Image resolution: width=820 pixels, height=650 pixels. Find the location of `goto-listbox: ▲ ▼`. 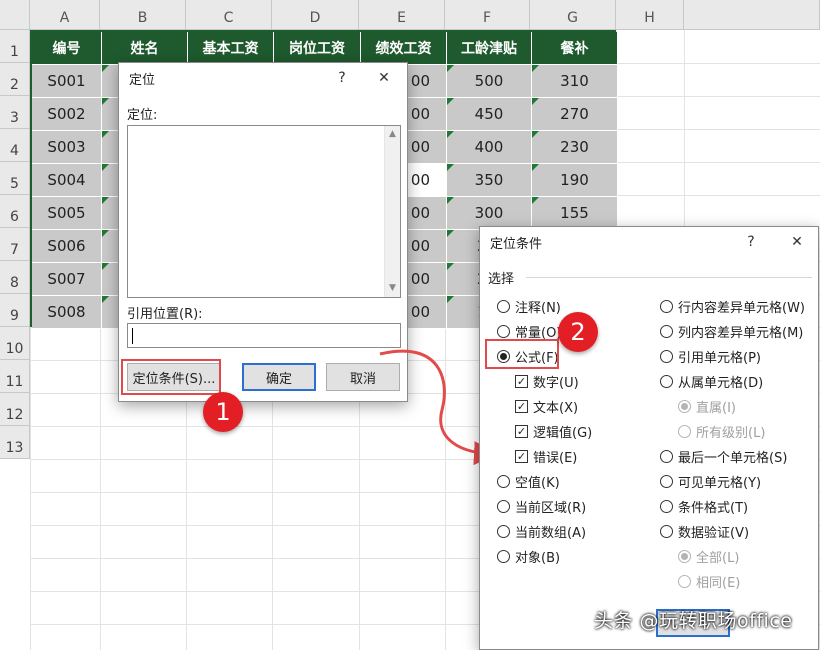

goto-listbox: ▲ ▼ is located at coordinates (264, 211).